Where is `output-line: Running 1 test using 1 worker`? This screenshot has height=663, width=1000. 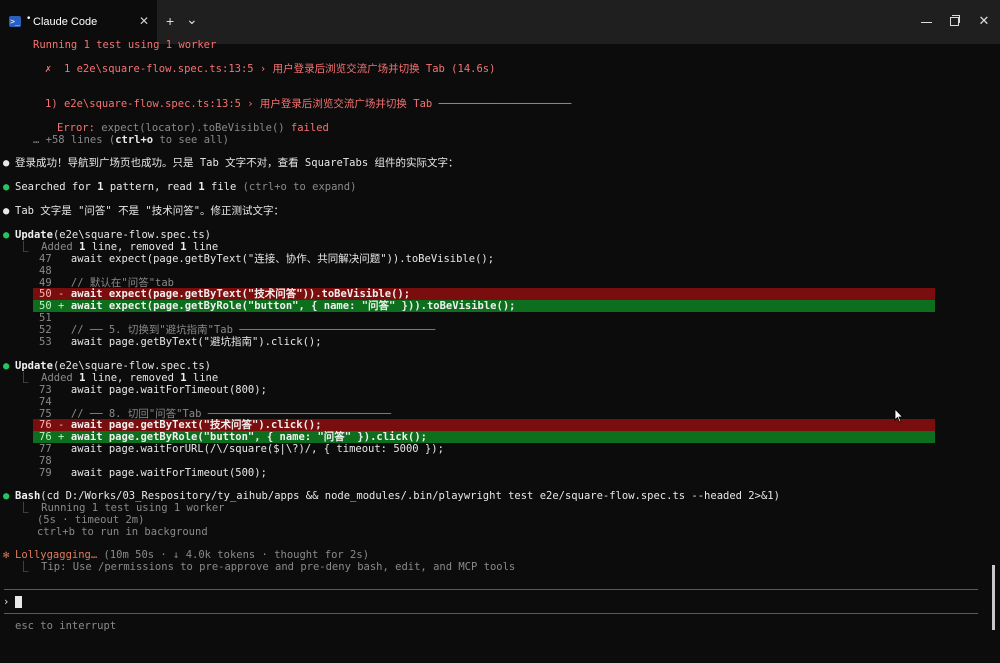 output-line: Running 1 test using 1 worker is located at coordinates (125, 45).